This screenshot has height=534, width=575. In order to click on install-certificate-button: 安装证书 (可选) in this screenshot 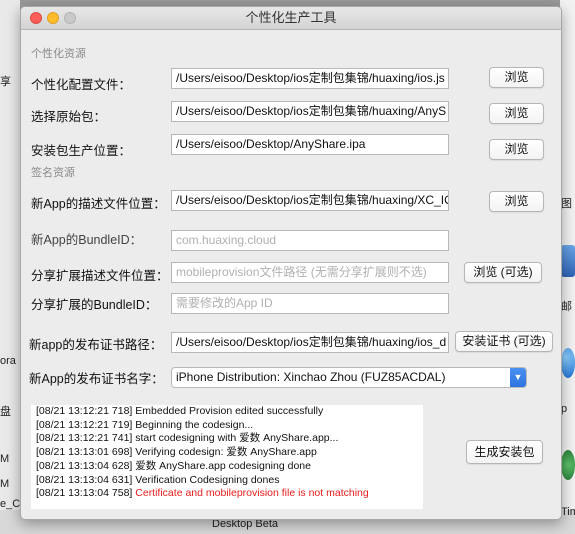, I will do `click(504, 341)`.